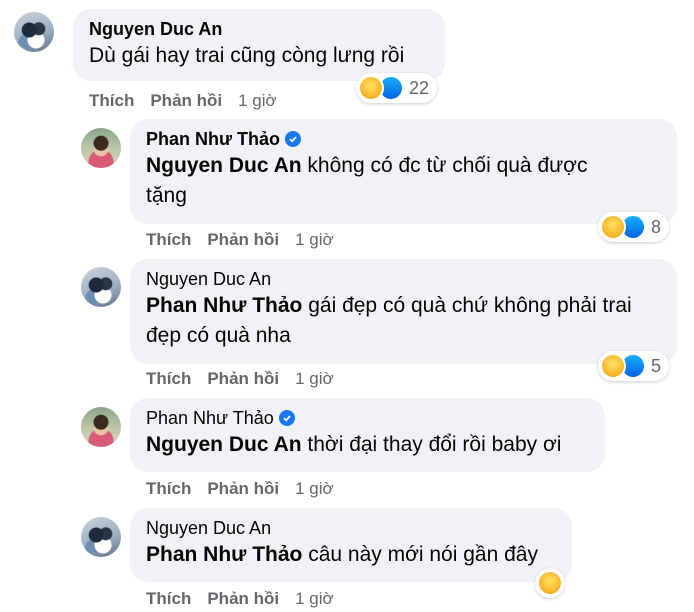  Describe the element at coordinates (397, 88) in the screenshot. I see `reaction-summary: 22` at that location.